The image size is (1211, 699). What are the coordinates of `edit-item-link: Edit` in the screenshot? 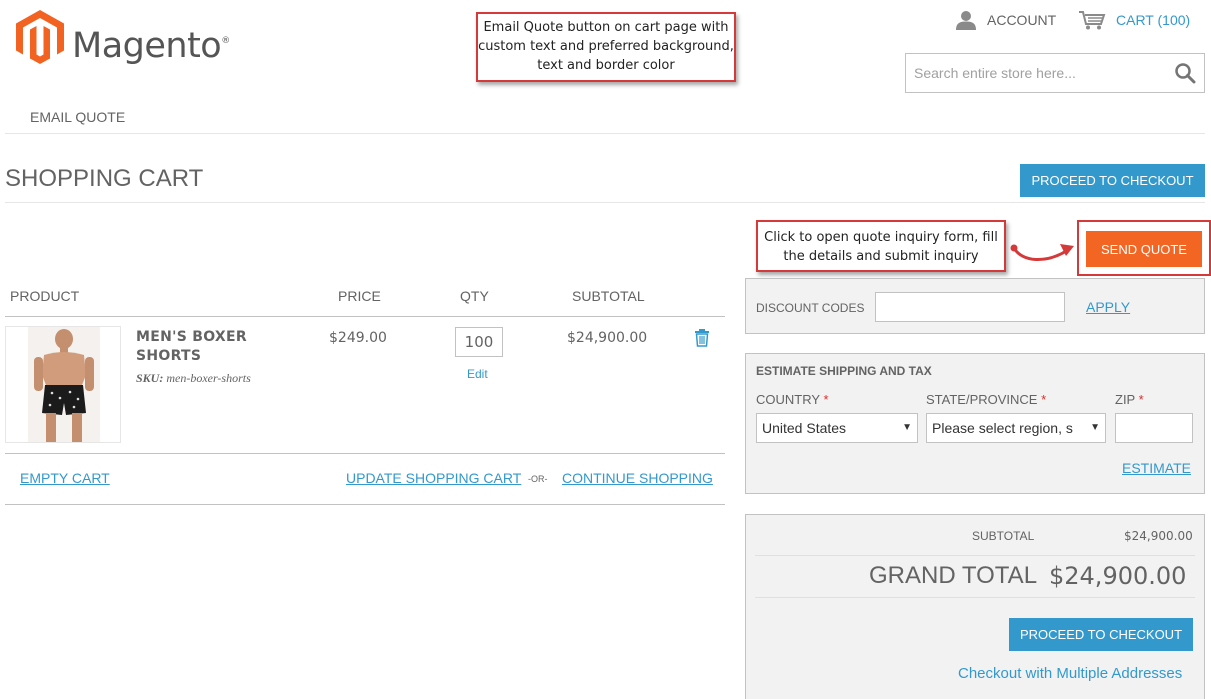 It's located at (477, 374).